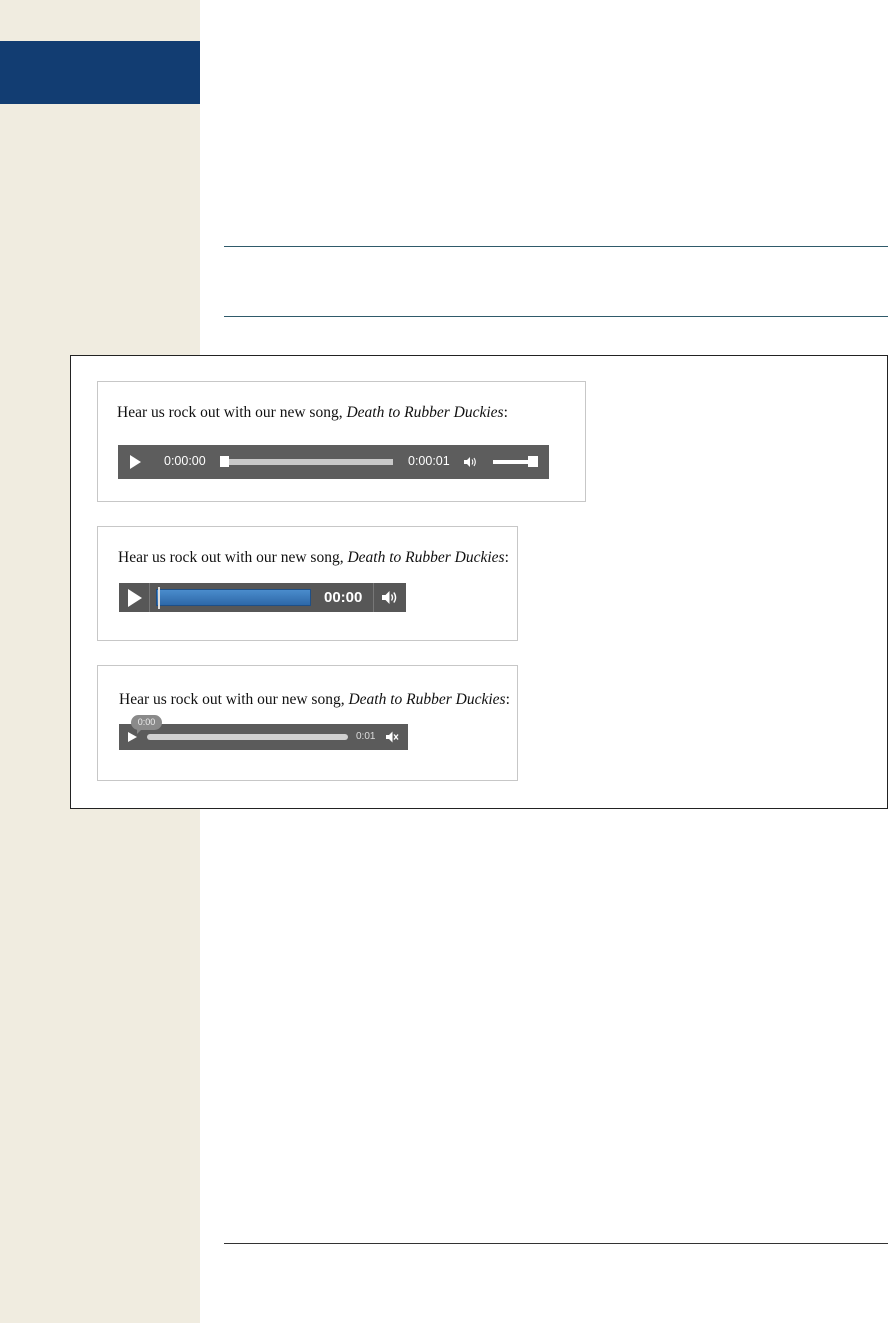  I want to click on seek-cursor, so click(159, 598).